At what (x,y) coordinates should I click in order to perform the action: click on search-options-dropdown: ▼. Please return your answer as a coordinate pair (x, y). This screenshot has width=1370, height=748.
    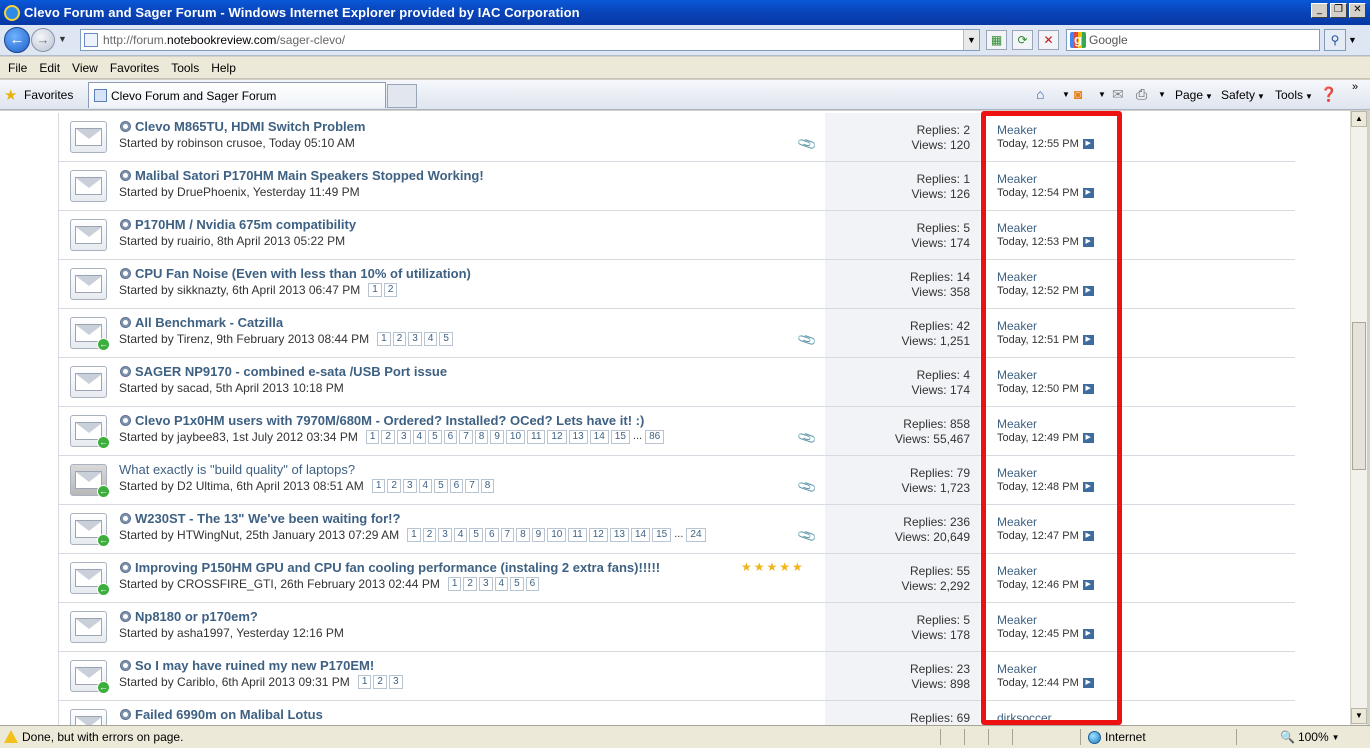
    Looking at the image, I should click on (1352, 40).